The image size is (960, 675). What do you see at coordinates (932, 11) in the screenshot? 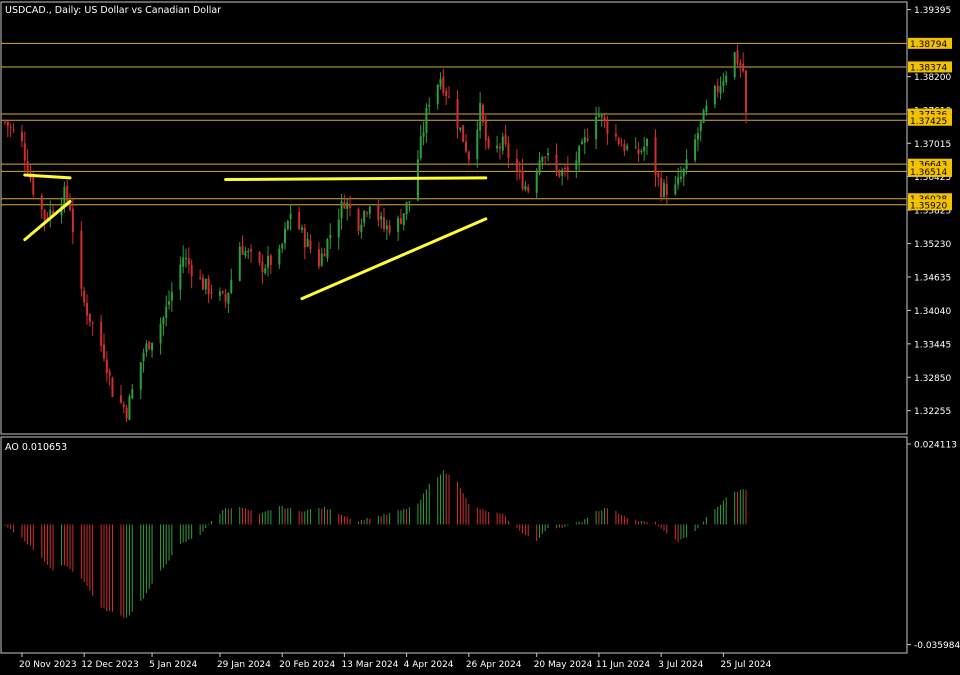
I see `price-tick-label: 1.39395` at bounding box center [932, 11].